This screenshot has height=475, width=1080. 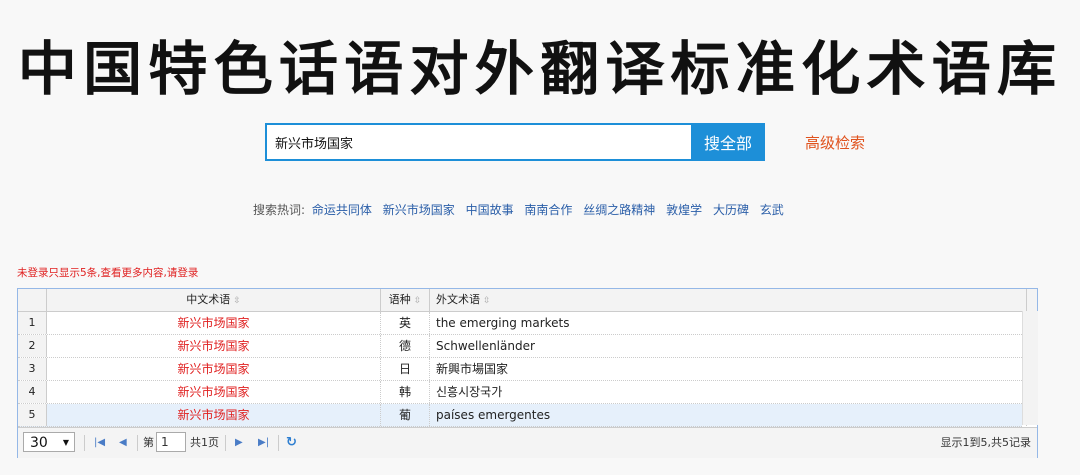 I want to click on column-header-label: 语种, so click(x=399, y=299).